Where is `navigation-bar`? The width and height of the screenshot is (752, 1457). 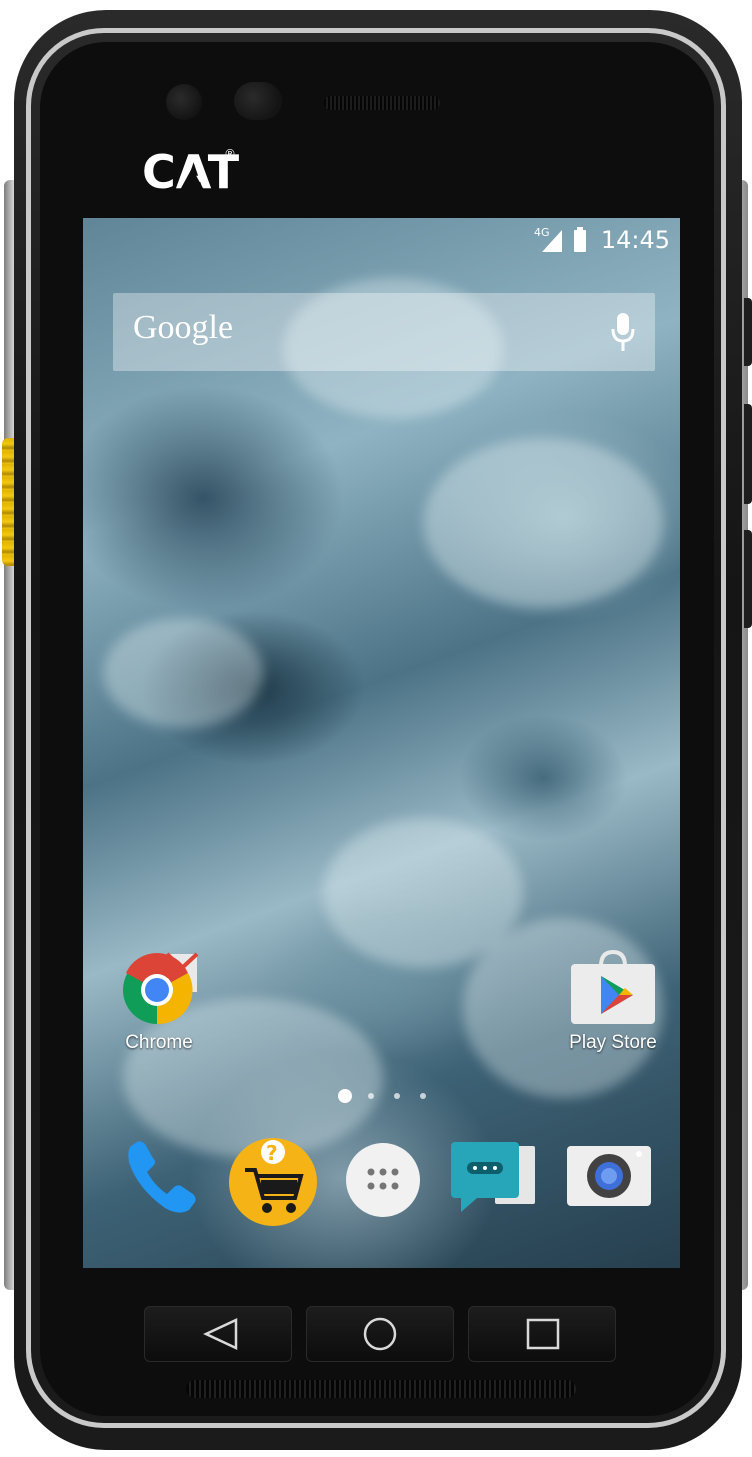
navigation-bar is located at coordinates (380, 1334).